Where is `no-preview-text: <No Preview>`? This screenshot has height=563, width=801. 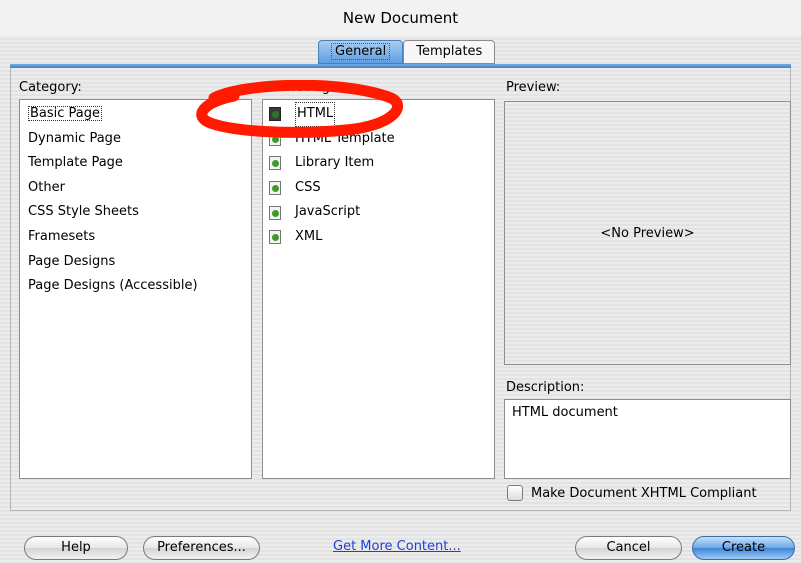
no-preview-text: <No Preview> is located at coordinates (647, 233).